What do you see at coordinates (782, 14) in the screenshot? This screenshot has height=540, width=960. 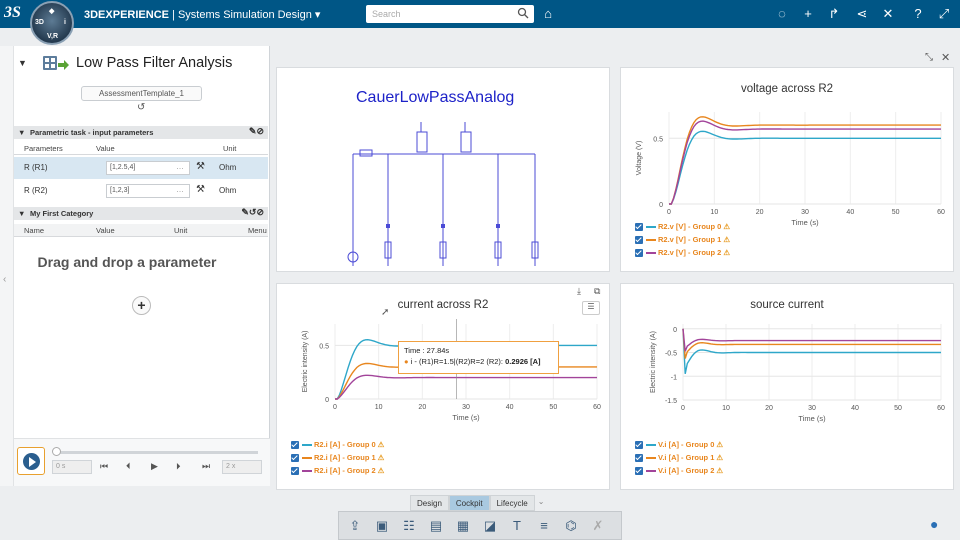 I see `chat-icon: ◌` at bounding box center [782, 14].